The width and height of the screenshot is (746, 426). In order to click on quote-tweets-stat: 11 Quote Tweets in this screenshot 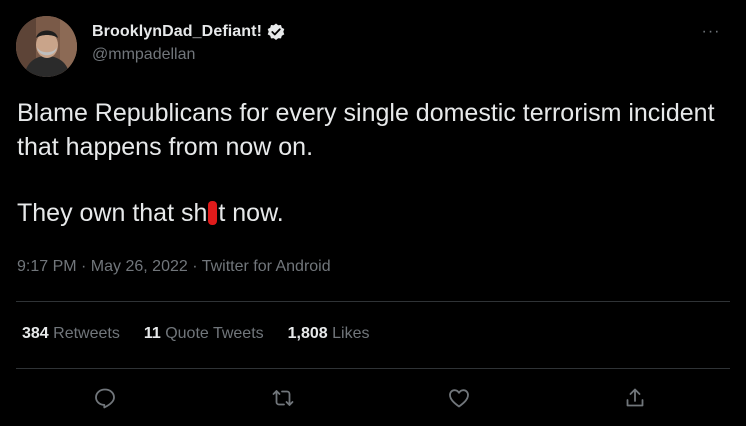, I will do `click(204, 334)`.